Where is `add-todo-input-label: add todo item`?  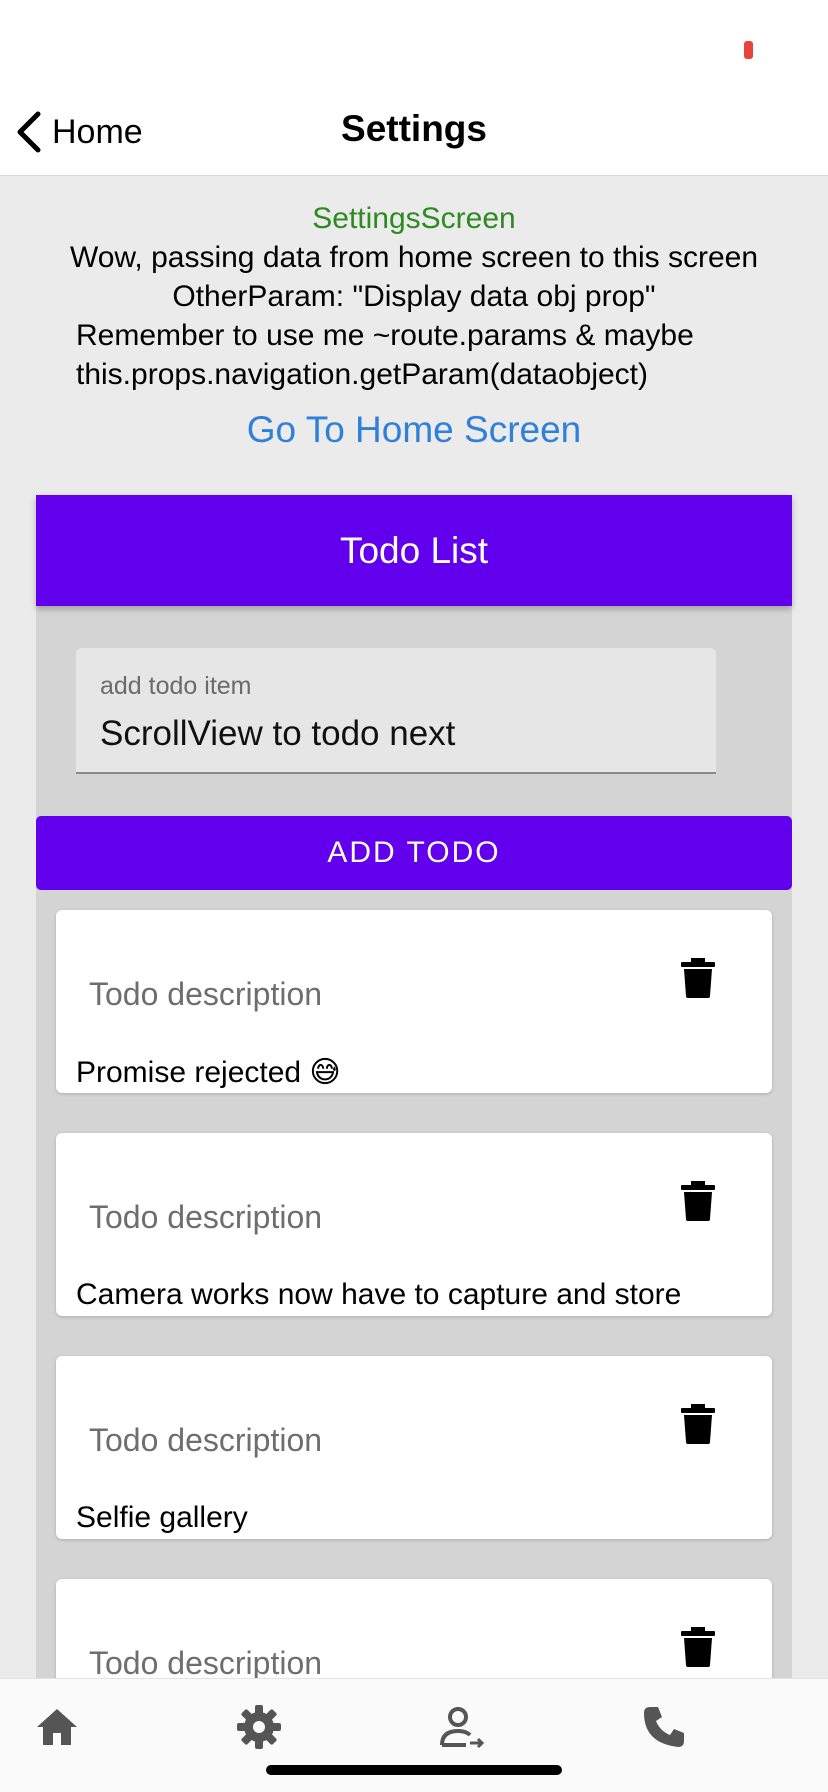
add-todo-input-label: add todo item is located at coordinates (176, 686).